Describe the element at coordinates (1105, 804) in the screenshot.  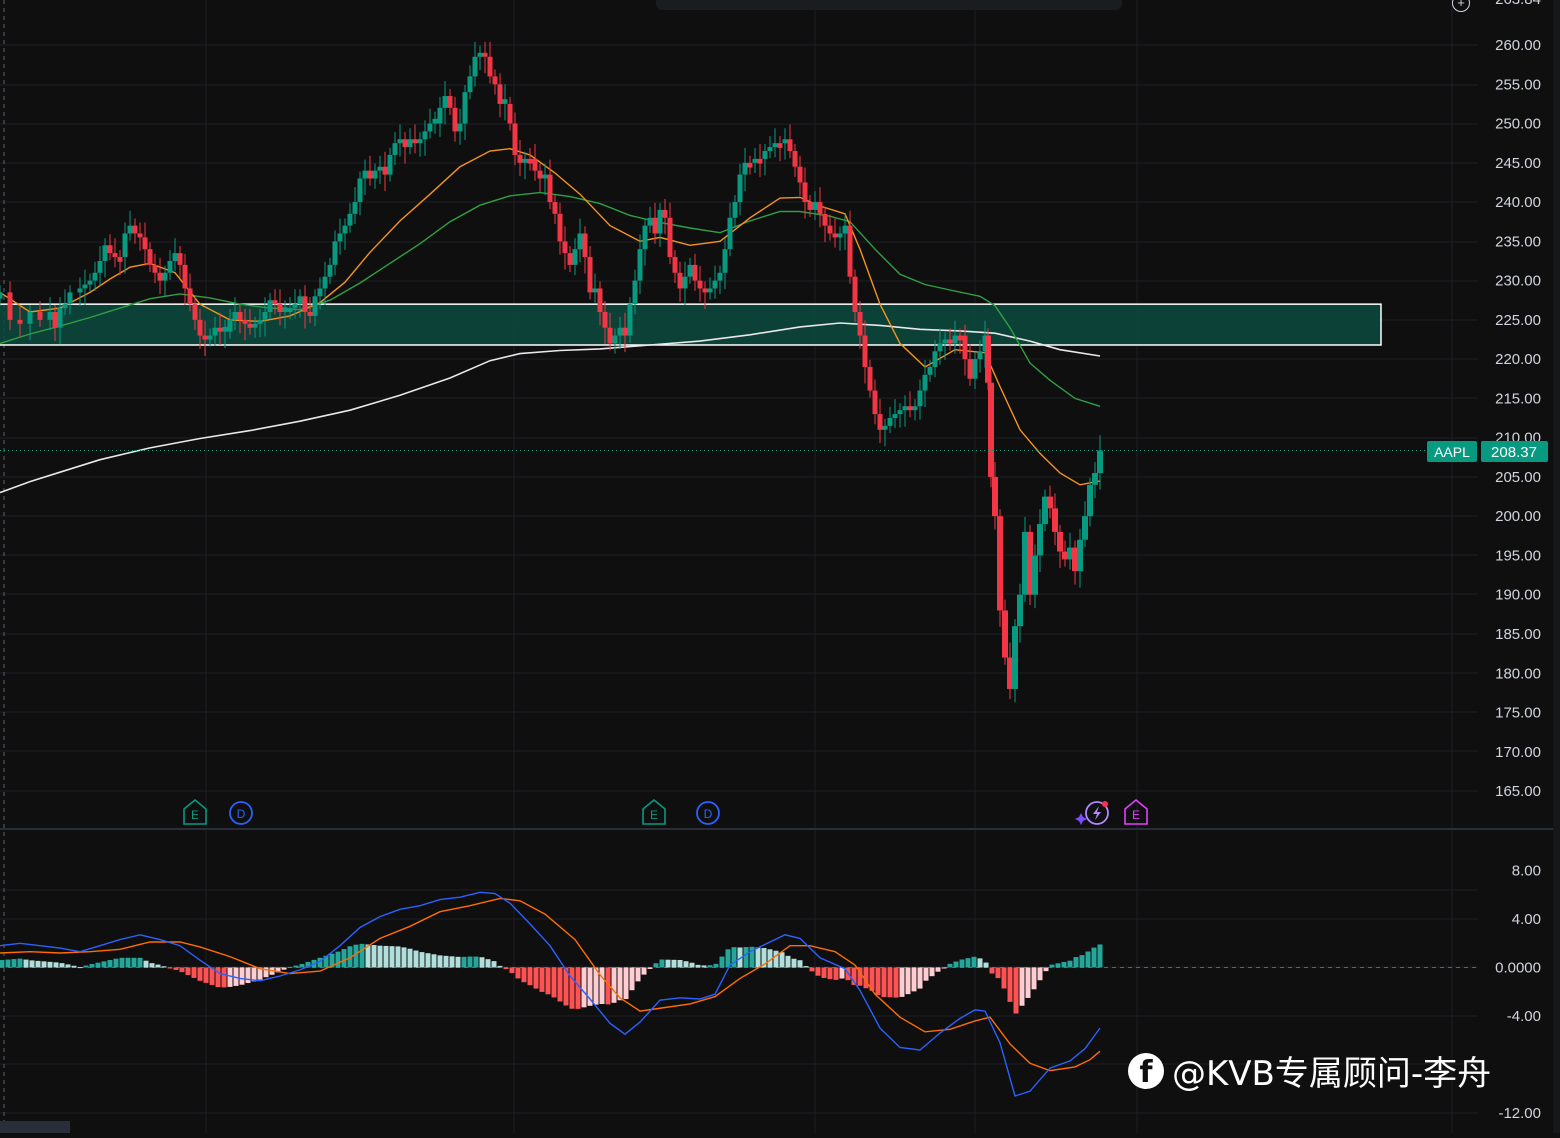
I see `flash-dot` at that location.